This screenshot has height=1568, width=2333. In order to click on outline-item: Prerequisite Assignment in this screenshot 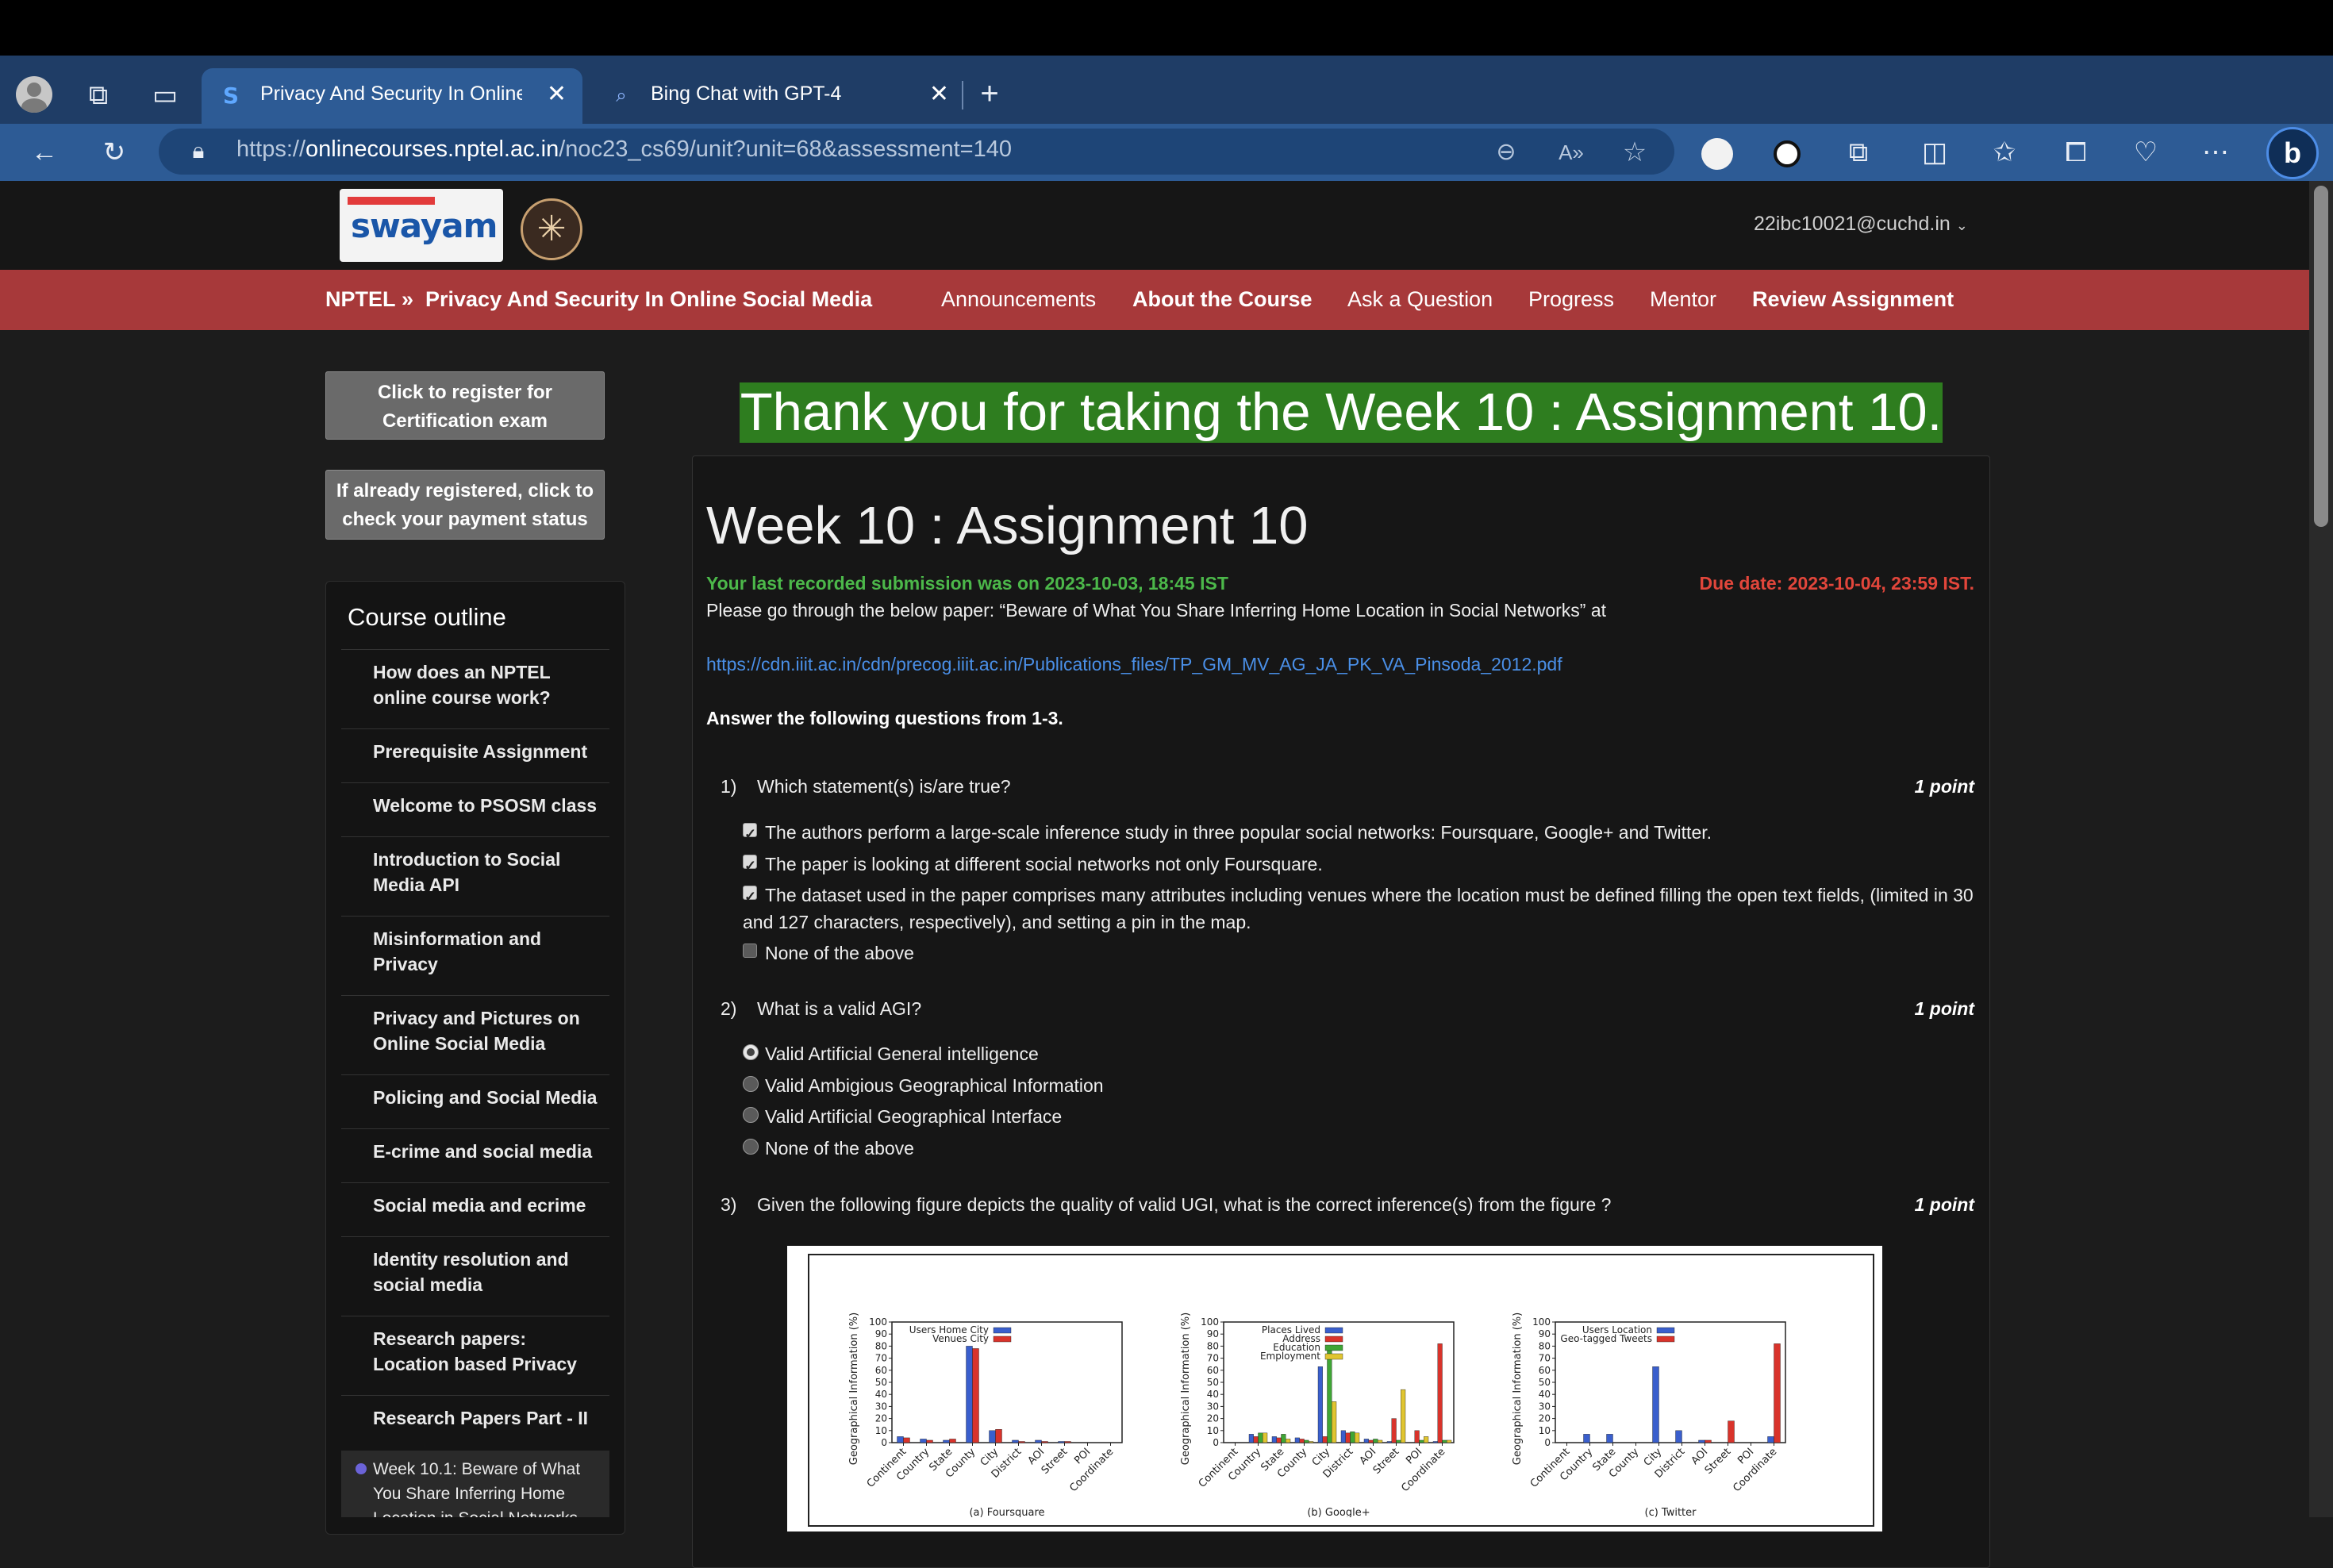, I will do `click(475, 755)`.